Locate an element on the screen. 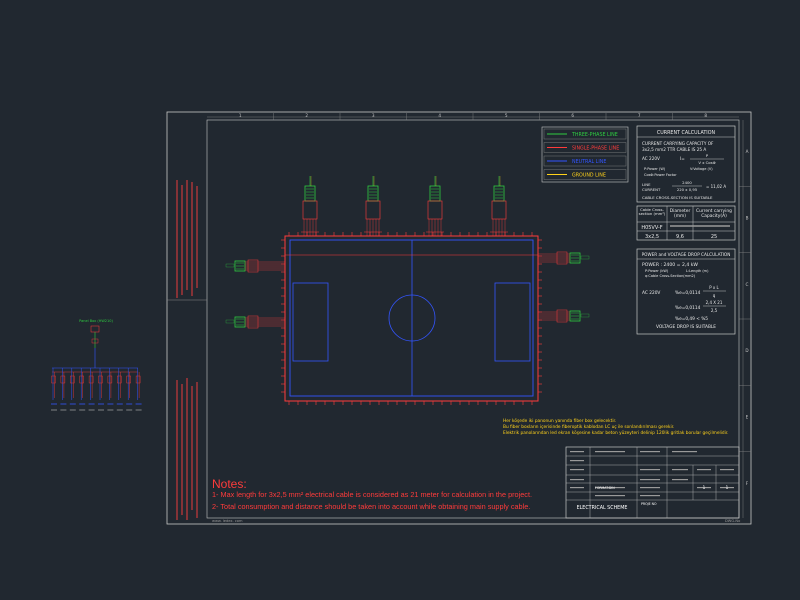 The image size is (800, 600). voltage-calc-power: POWER : 2400 = 2,4 kW is located at coordinates (670, 265).